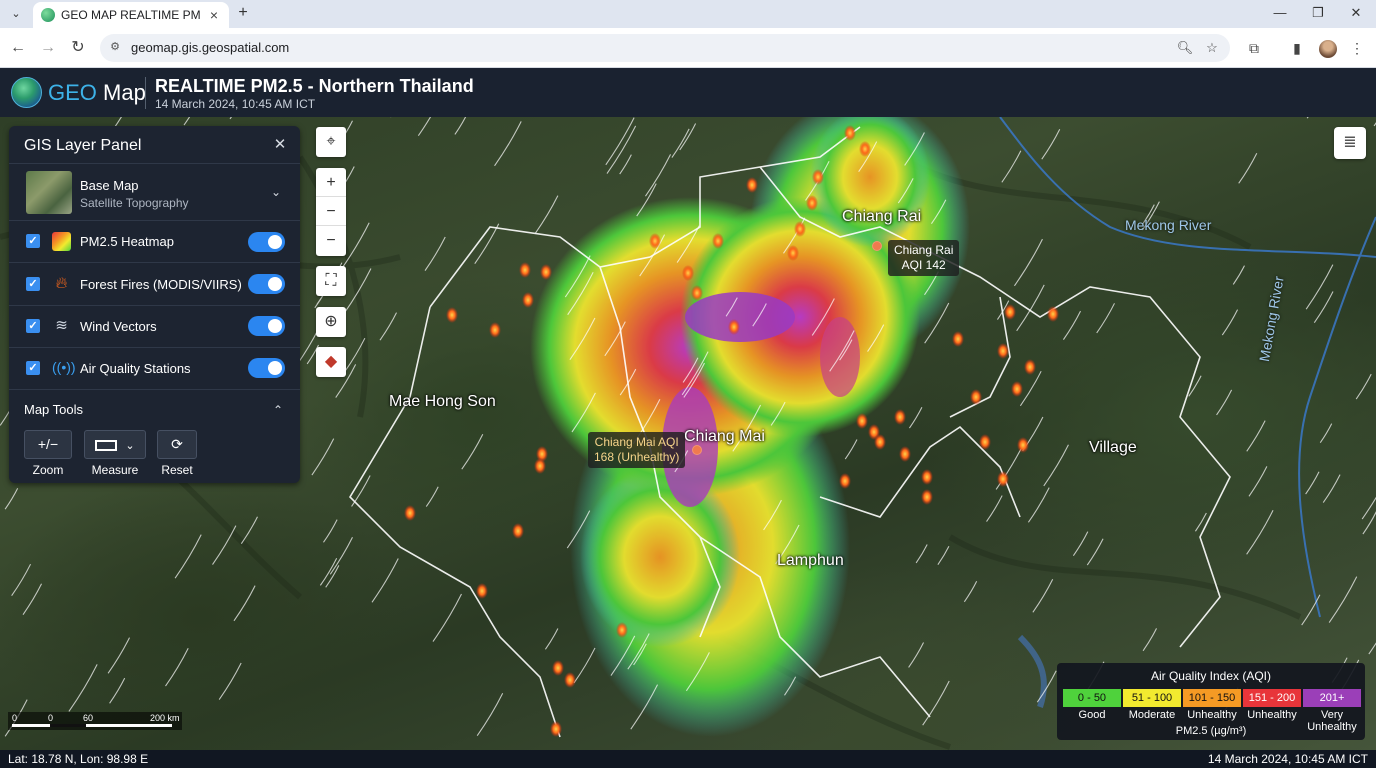 The width and height of the screenshot is (1376, 768). I want to click on zoom-to-area-button: ⊕, so click(331, 322).